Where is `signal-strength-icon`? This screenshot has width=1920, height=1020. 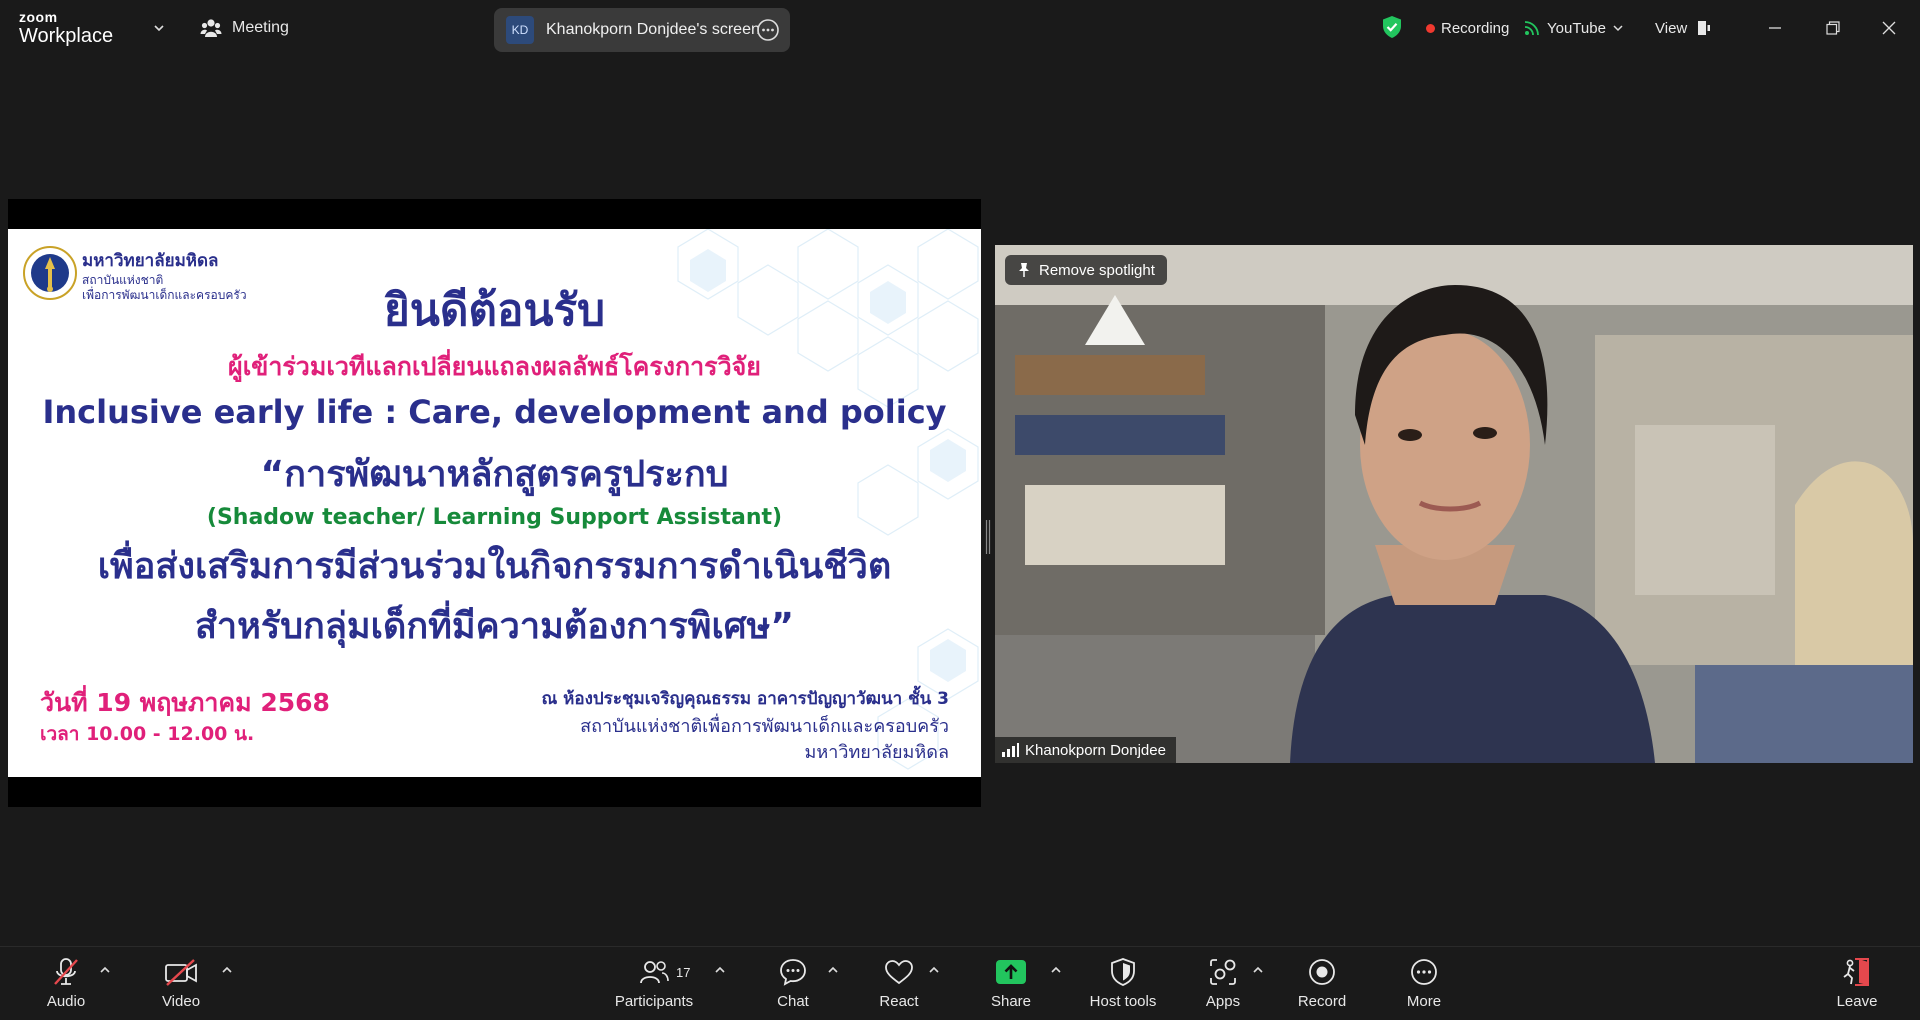
signal-strength-icon is located at coordinates (1010, 750).